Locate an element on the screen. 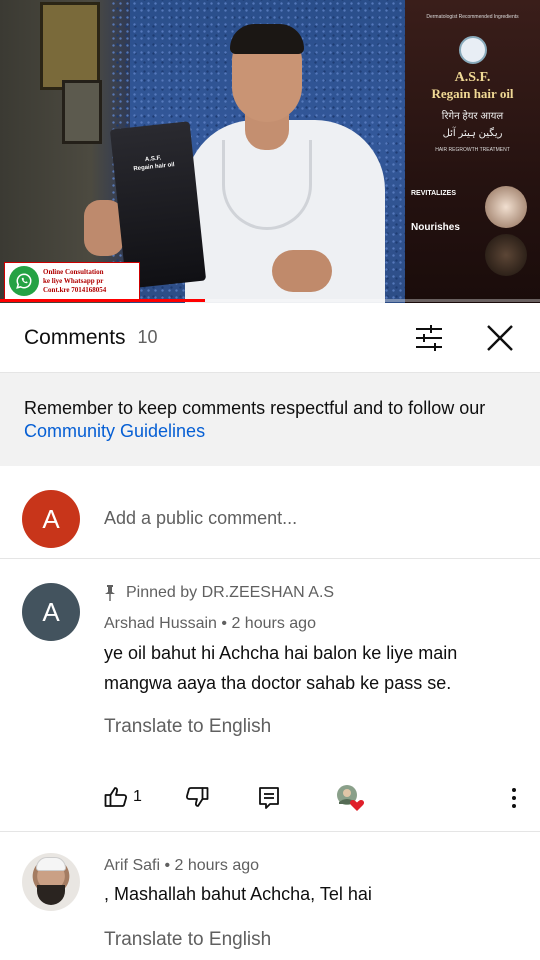  pinned-label: Pinned by DR.ZEESHAN A.S is located at coordinates (219, 593).